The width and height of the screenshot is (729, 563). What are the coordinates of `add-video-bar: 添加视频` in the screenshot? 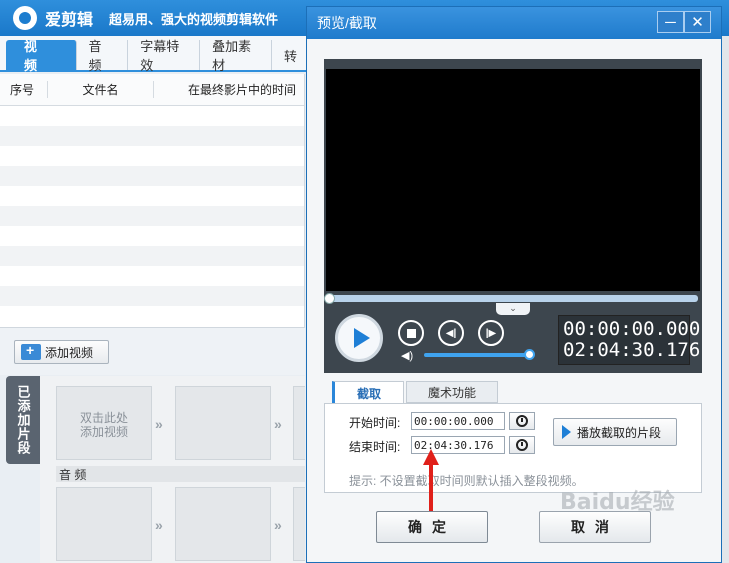 It's located at (152, 351).